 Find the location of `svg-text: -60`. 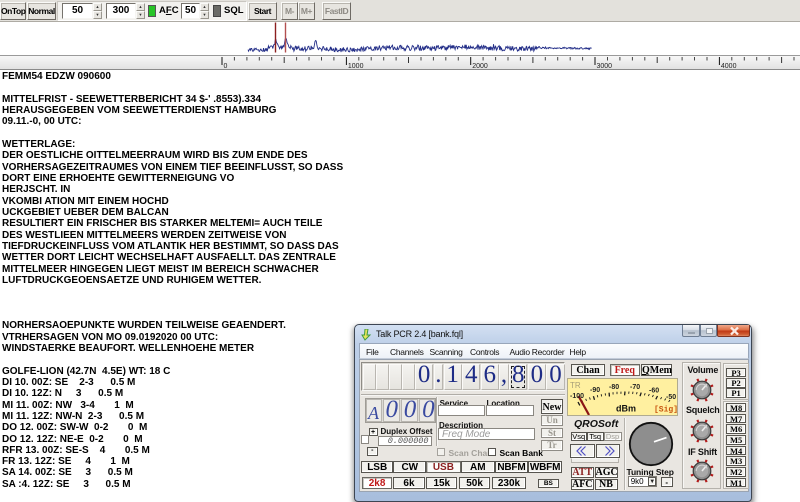

svg-text: -60 is located at coordinates (654, 391).